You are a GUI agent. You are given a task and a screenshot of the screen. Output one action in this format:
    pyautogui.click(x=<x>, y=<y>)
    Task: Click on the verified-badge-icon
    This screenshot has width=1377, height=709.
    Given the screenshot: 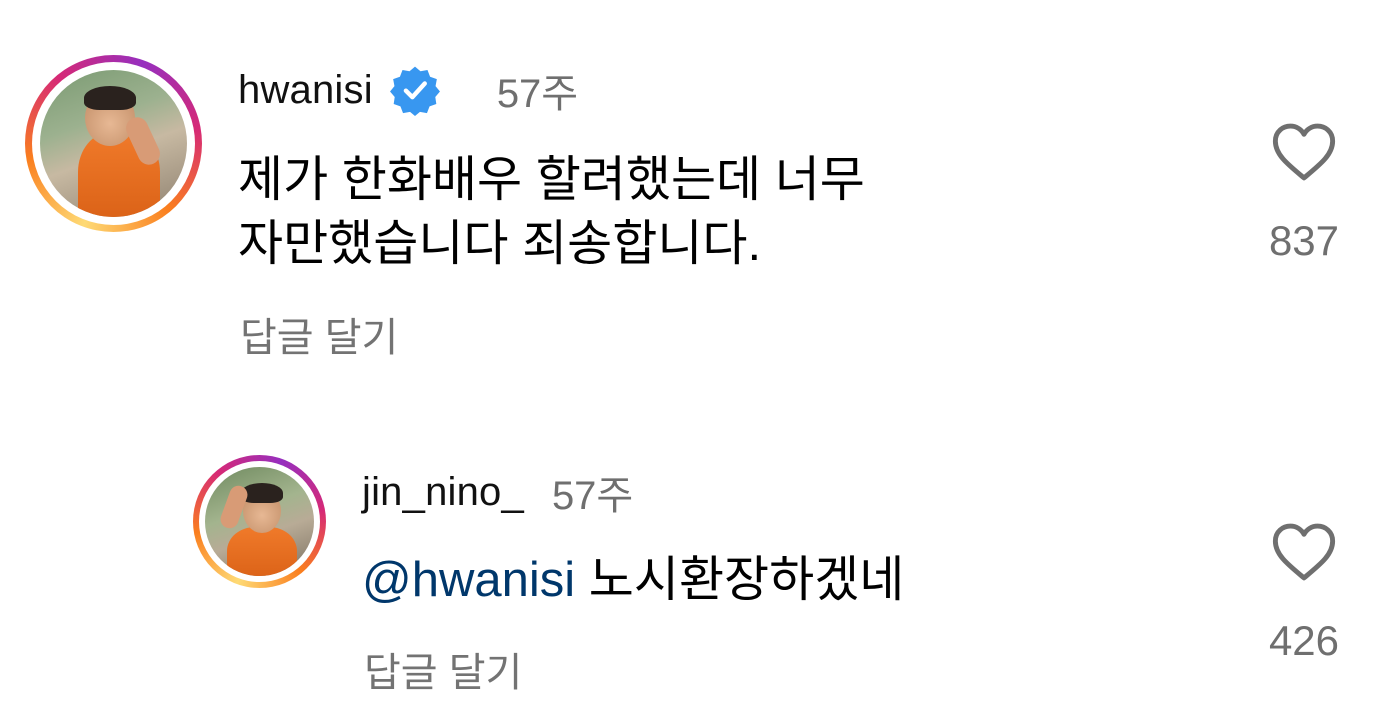 What is the action you would take?
    pyautogui.click(x=415, y=90)
    